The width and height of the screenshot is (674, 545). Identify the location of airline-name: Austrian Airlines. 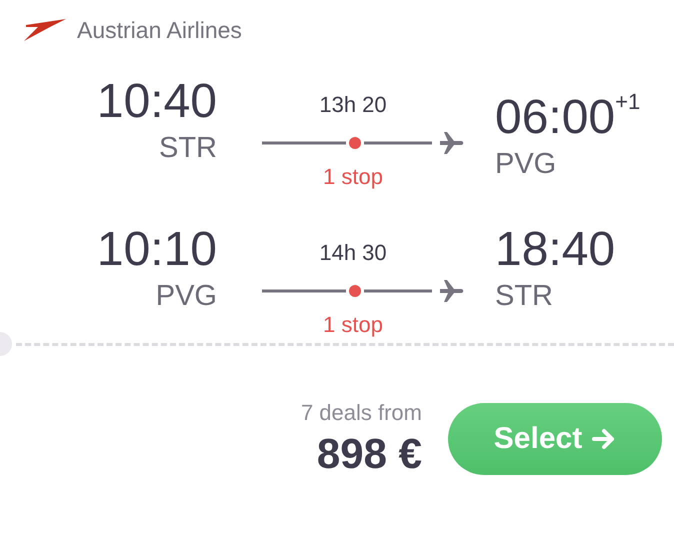
(159, 30).